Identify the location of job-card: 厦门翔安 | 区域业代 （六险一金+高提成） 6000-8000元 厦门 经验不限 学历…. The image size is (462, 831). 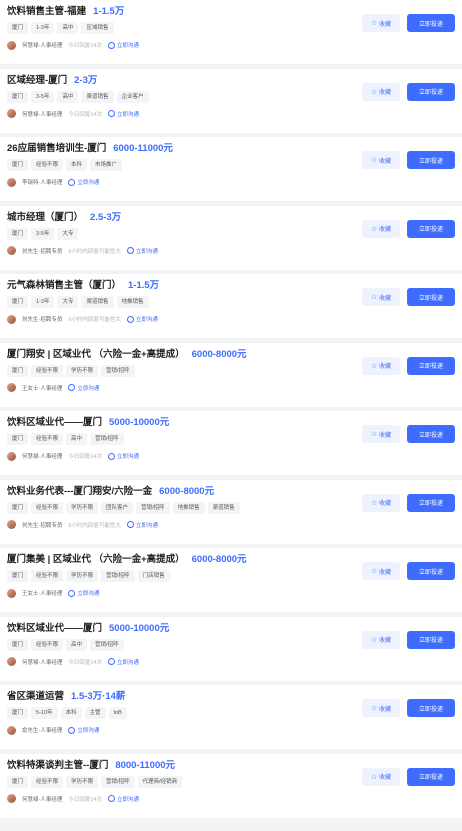
(231, 374).